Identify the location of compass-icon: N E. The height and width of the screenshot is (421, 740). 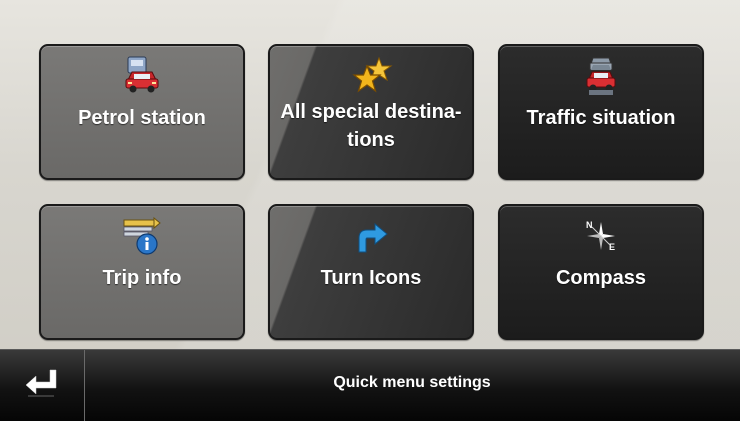
(600, 236).